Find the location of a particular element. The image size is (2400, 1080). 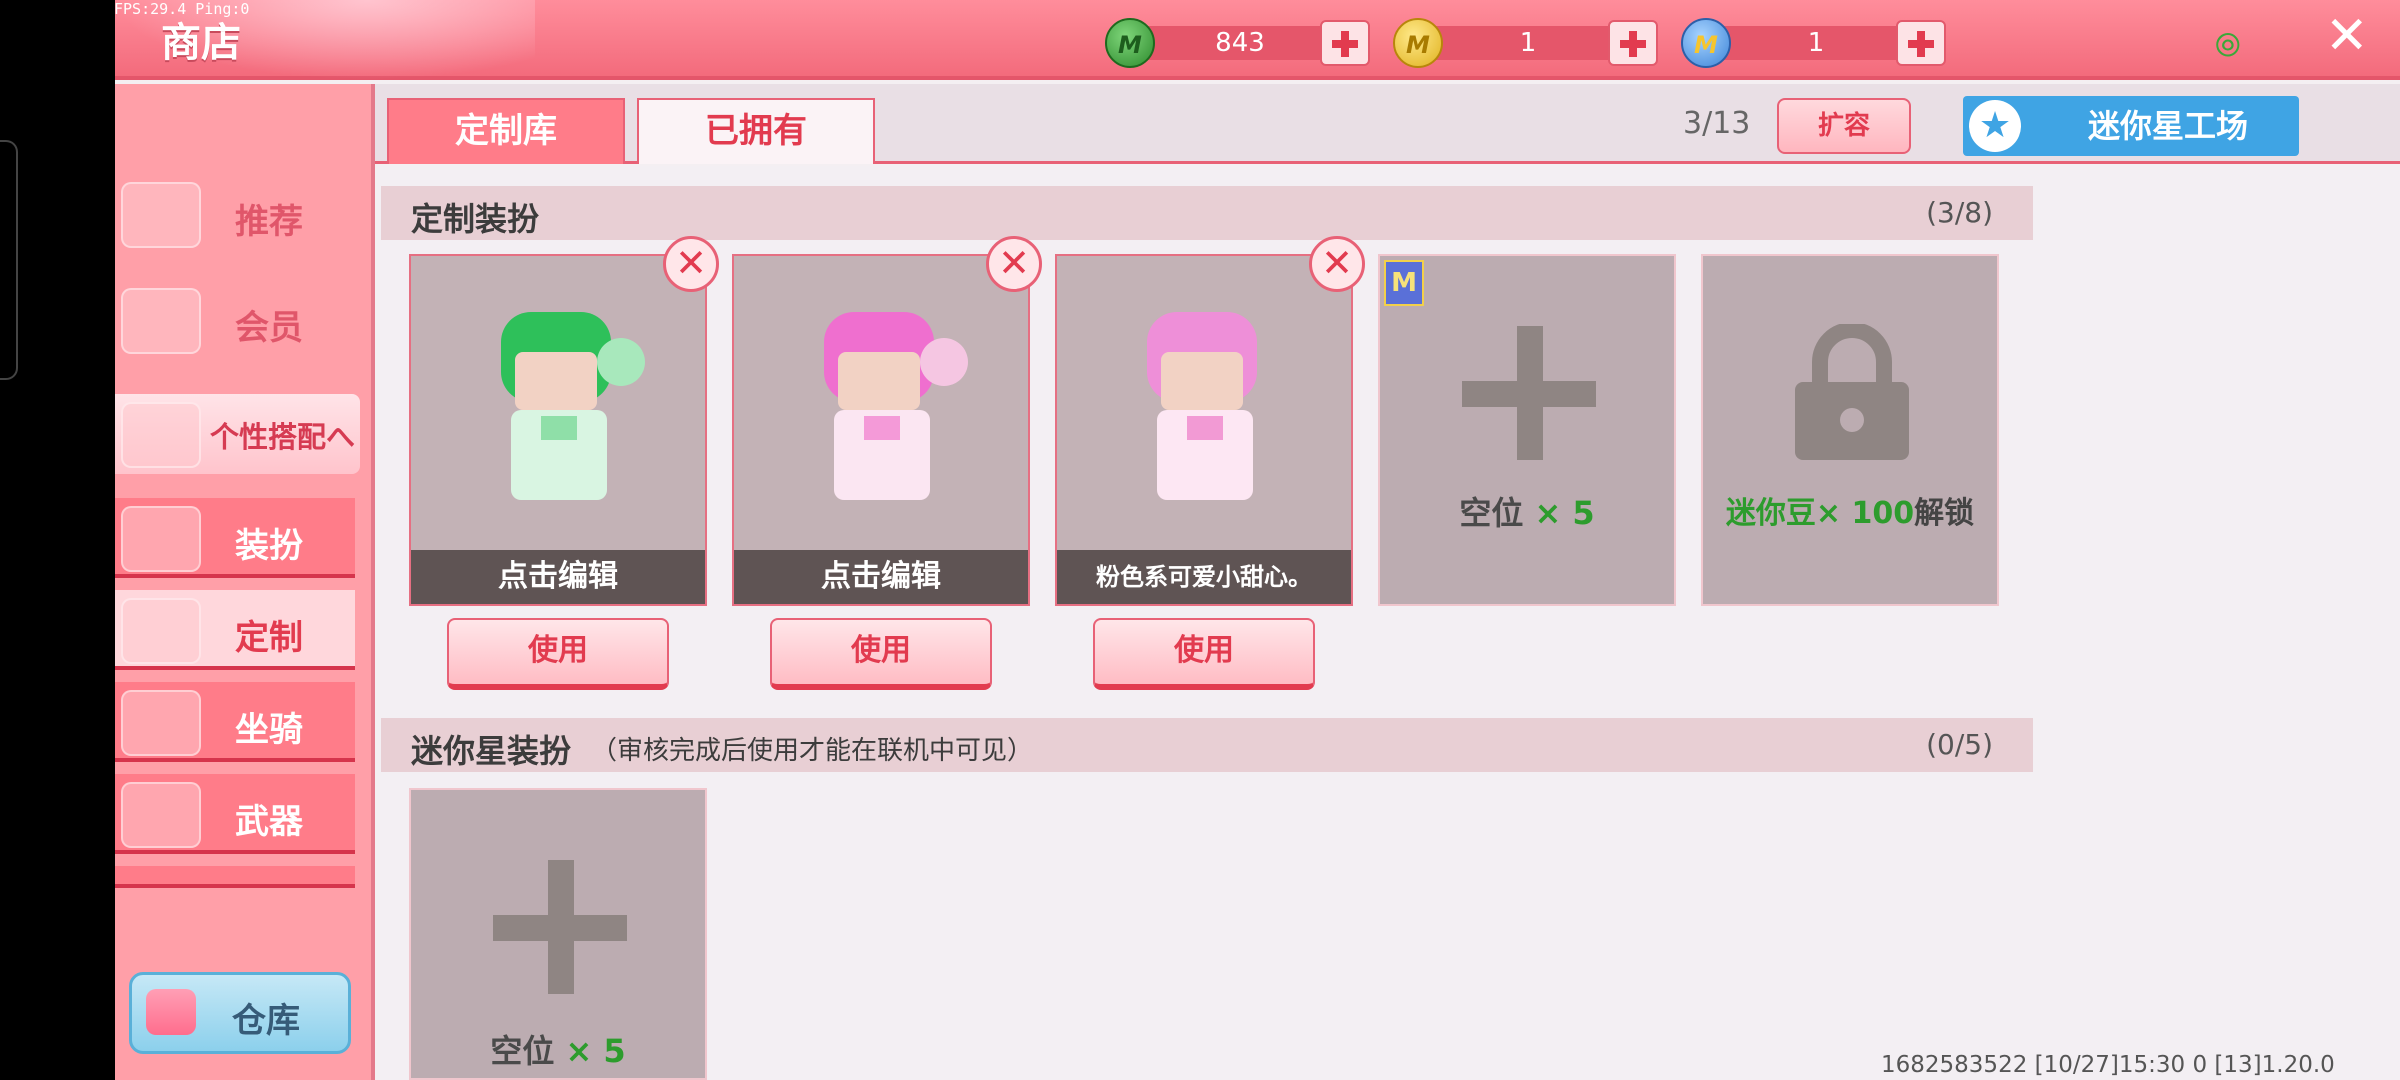

mini-badge-icon: M is located at coordinates (1404, 283).